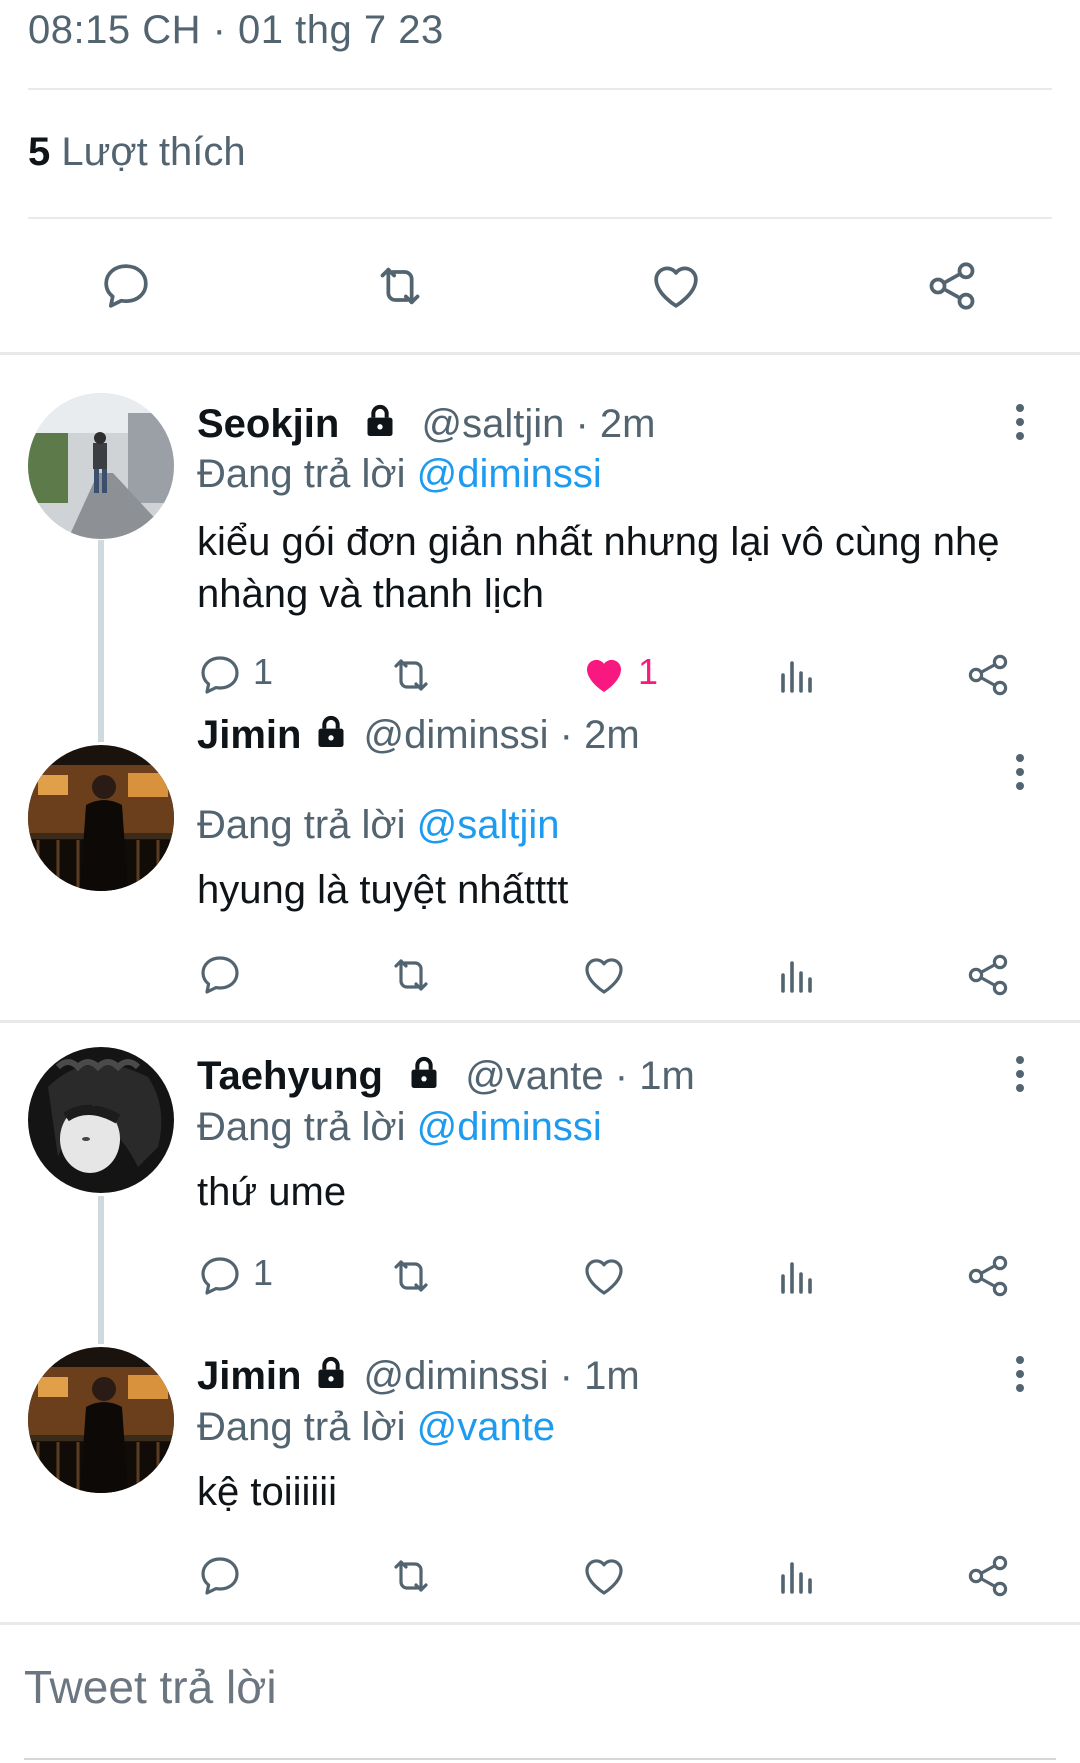 This screenshot has height=1763, width=1080. I want to click on handle-time: @diminssi · 2m, so click(501, 735).